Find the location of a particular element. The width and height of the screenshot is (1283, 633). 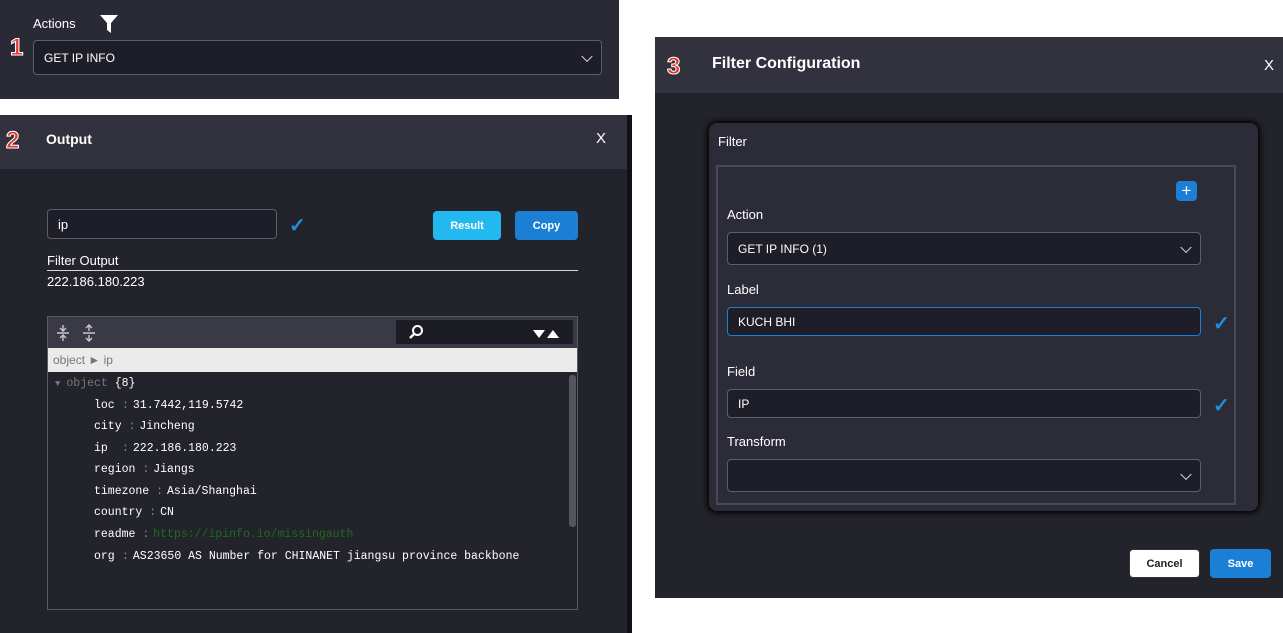

json-row-loc: loc:31.7442,119.5742 is located at coordinates (168, 405).